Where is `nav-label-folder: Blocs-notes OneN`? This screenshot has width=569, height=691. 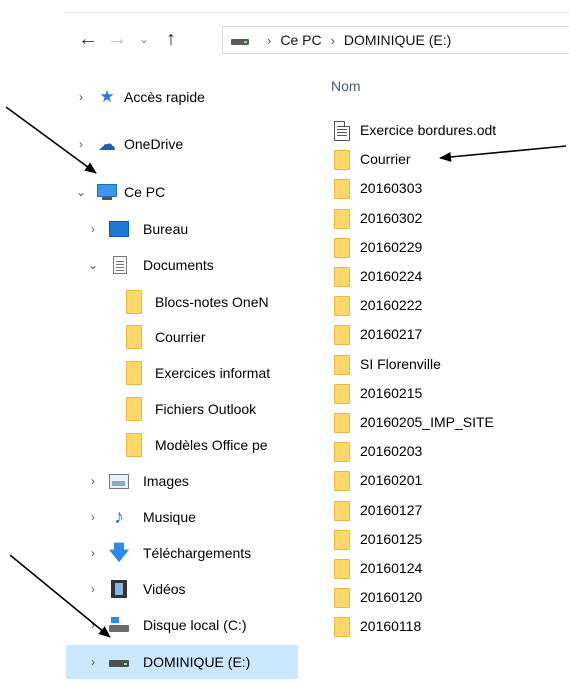
nav-label-folder: Blocs-notes OneN is located at coordinates (212, 302).